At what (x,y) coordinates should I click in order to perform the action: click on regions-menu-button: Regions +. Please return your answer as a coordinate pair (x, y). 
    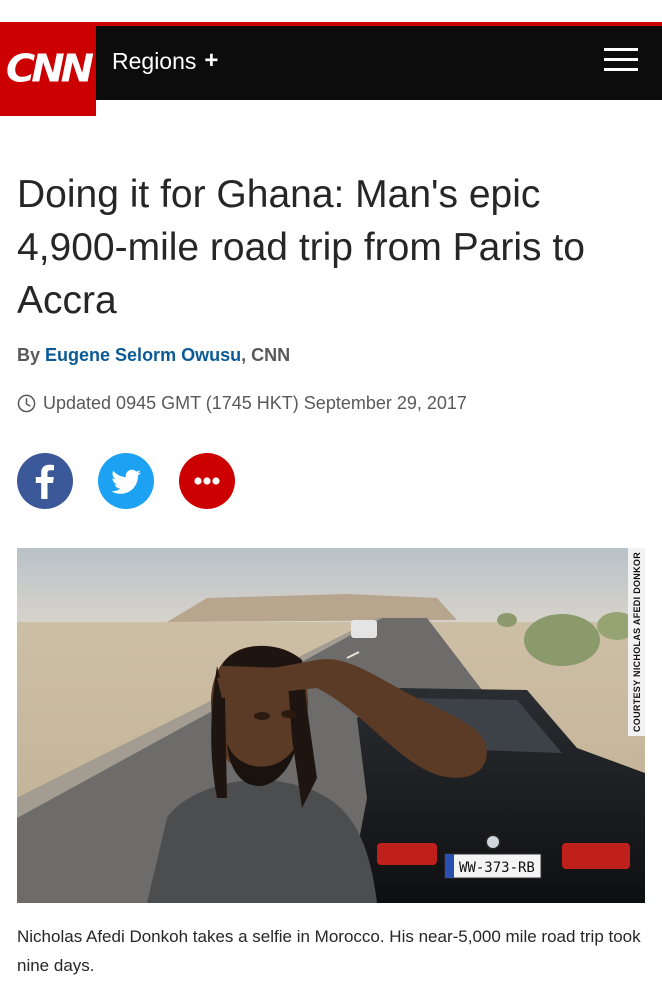
    Looking at the image, I should click on (165, 61).